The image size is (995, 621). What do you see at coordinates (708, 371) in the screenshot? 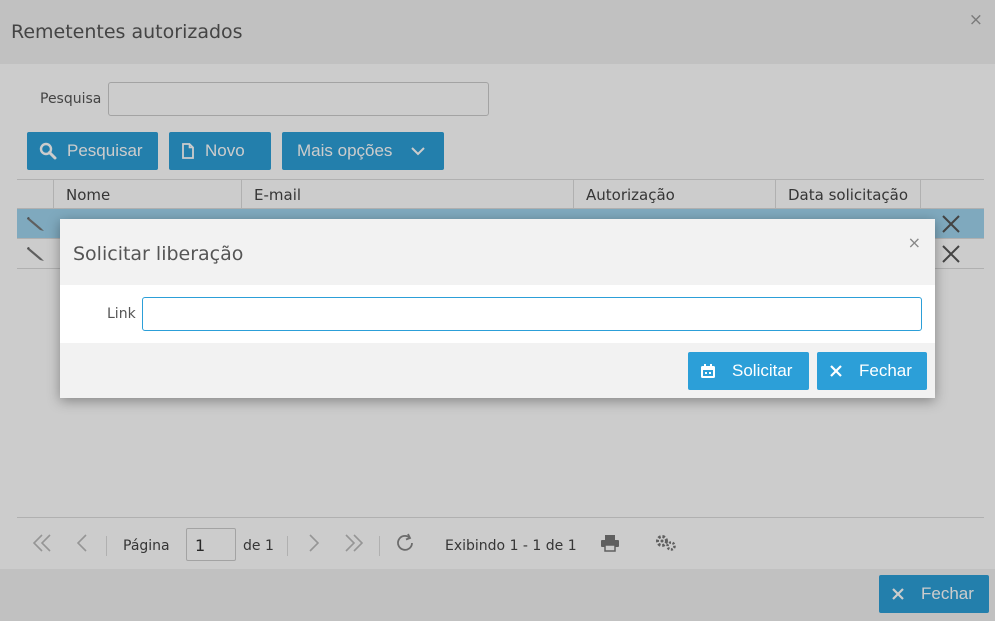
I see `calendar-icon` at bounding box center [708, 371].